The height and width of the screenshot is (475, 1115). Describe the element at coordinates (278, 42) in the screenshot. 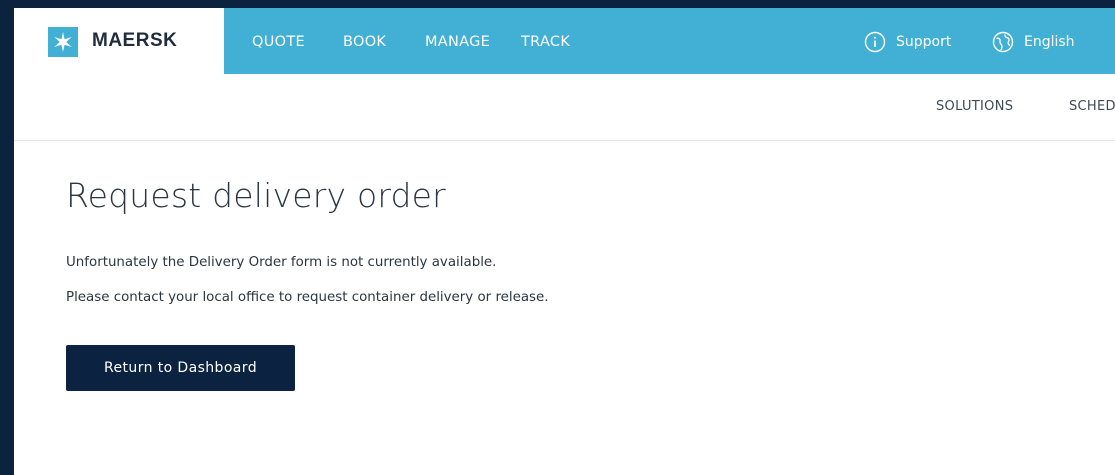

I see `nav-quote: QUOTE` at that location.